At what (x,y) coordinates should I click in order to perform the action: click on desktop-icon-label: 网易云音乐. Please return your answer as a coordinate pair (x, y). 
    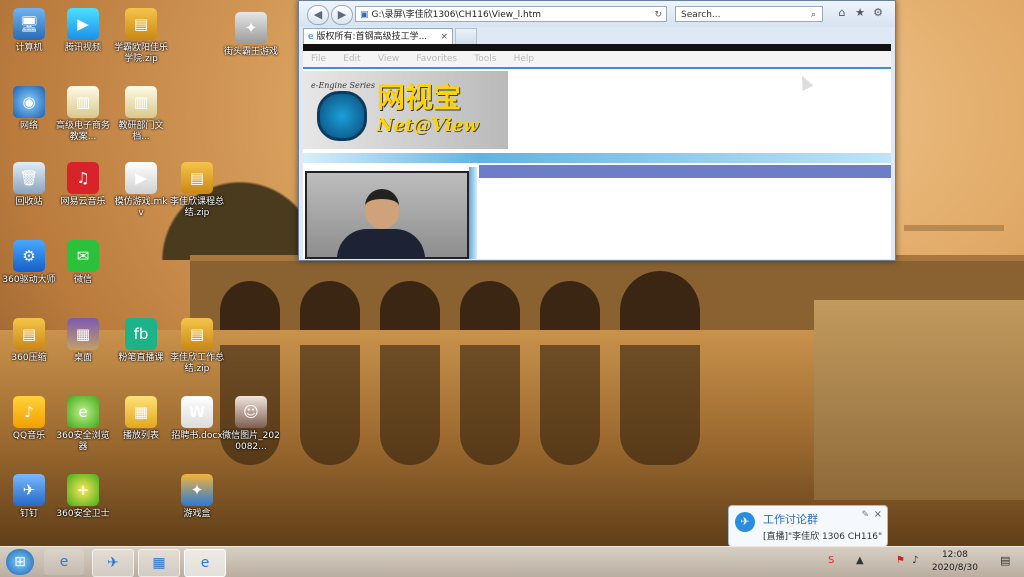
    Looking at the image, I should click on (83, 202).